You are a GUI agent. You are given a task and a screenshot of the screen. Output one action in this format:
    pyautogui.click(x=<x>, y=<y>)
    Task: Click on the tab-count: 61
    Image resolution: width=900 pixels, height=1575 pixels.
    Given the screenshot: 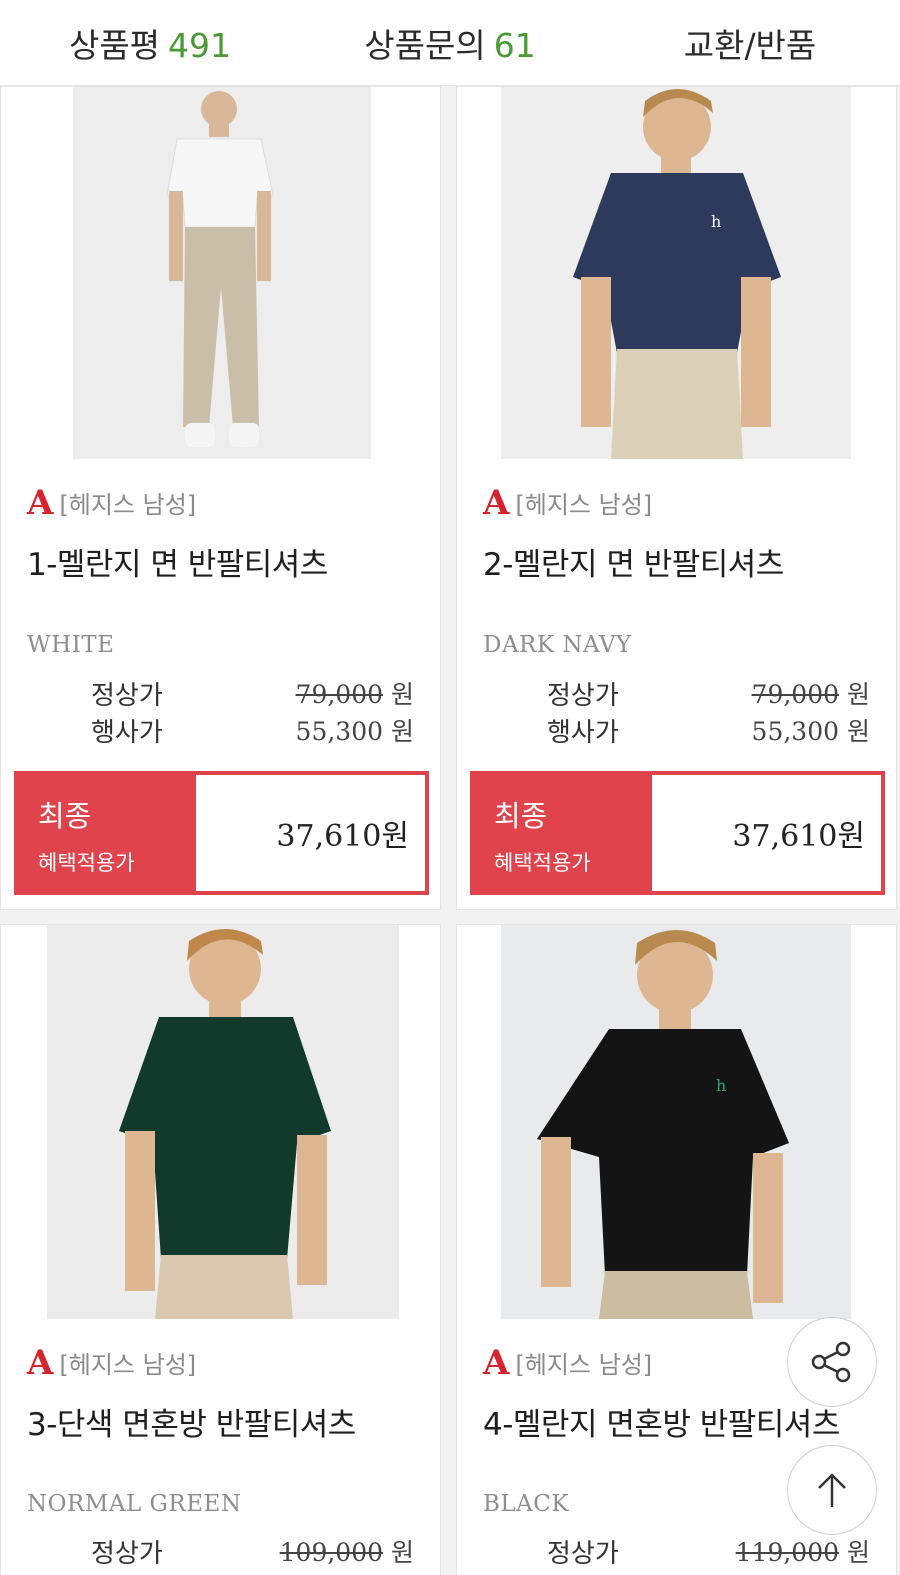 What is the action you would take?
    pyautogui.click(x=514, y=45)
    